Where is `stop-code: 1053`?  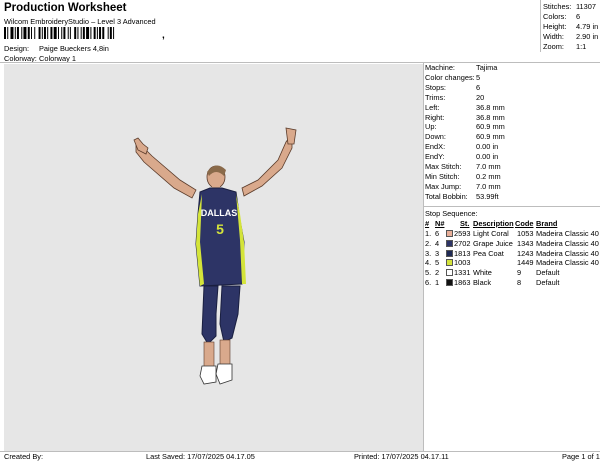
stop-code: 1053 is located at coordinates (525, 233).